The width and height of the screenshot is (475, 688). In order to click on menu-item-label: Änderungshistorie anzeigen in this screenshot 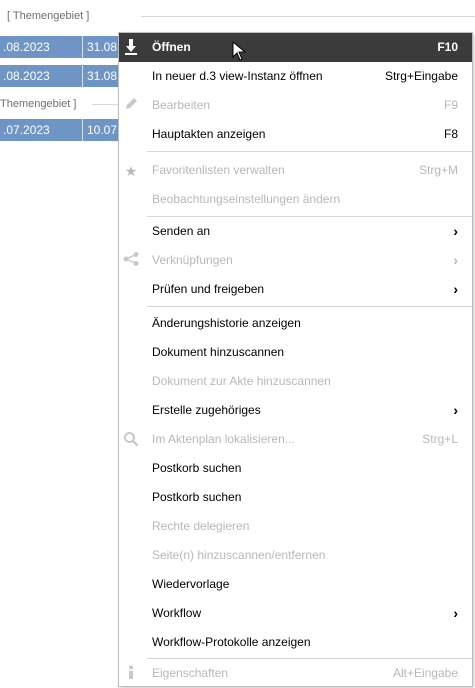, I will do `click(226, 323)`.